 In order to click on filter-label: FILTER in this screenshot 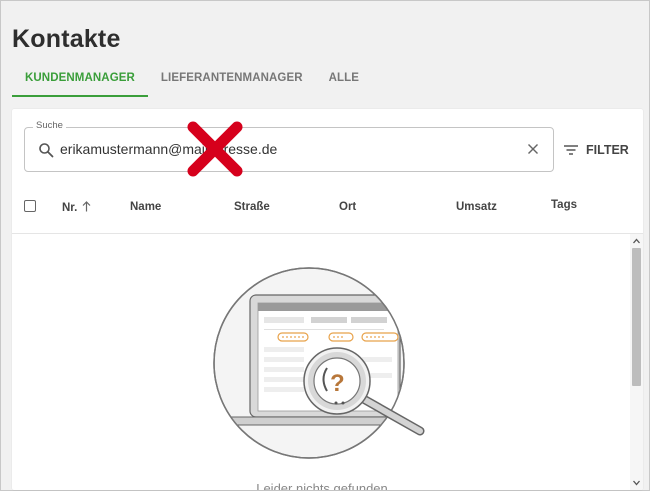, I will do `click(607, 150)`.